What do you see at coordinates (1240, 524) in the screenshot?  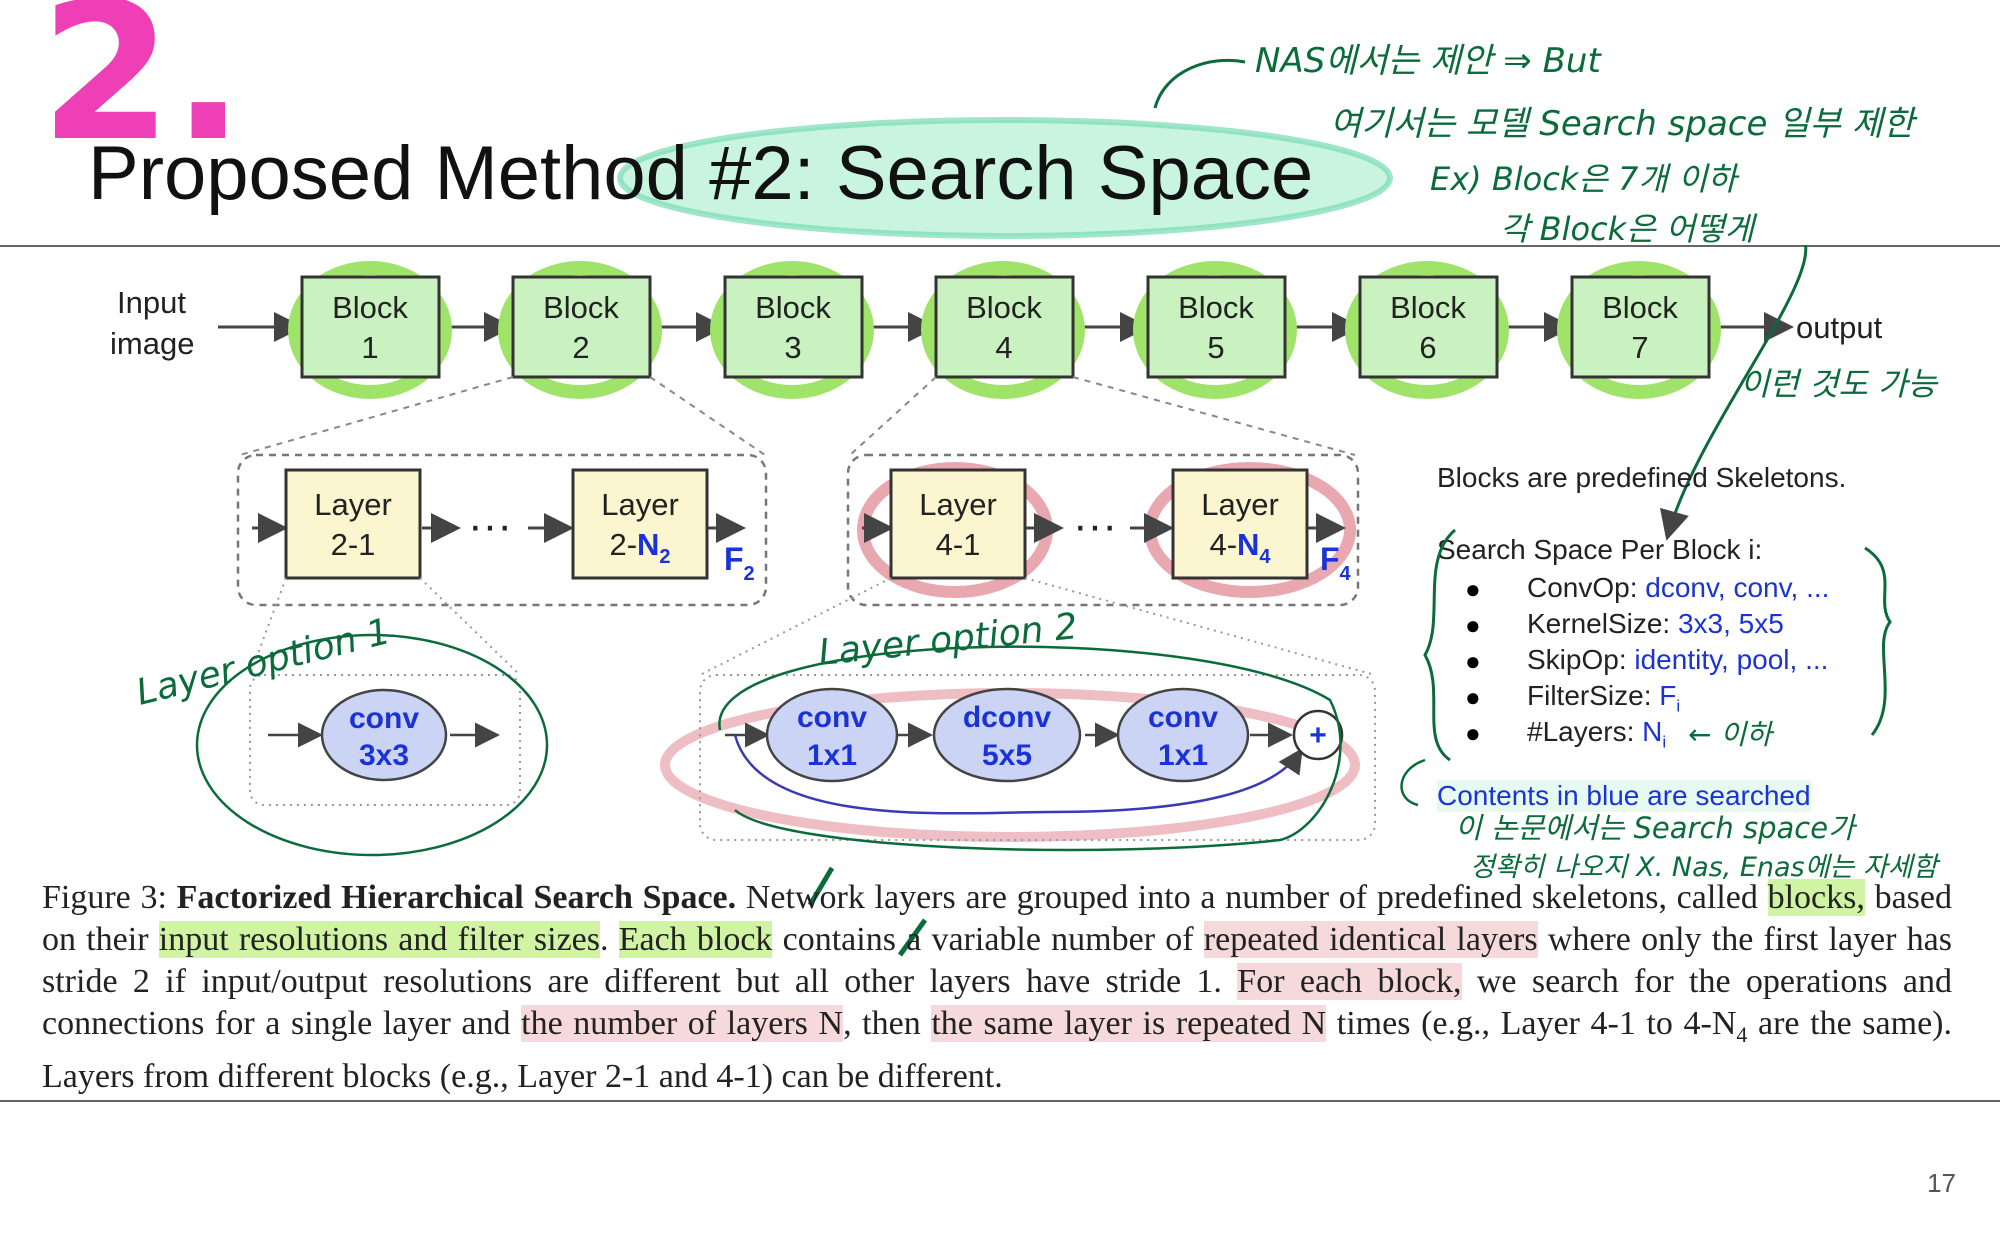 I see `layer-4-n4: Layer 4-N4` at bounding box center [1240, 524].